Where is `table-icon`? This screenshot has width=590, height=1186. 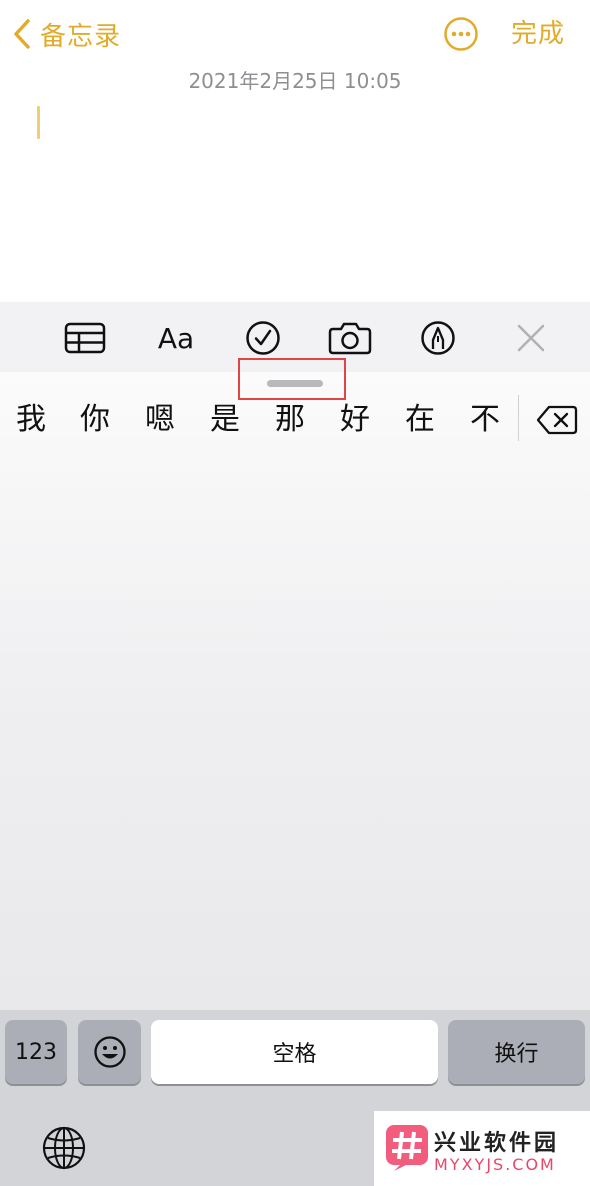 table-icon is located at coordinates (85, 338).